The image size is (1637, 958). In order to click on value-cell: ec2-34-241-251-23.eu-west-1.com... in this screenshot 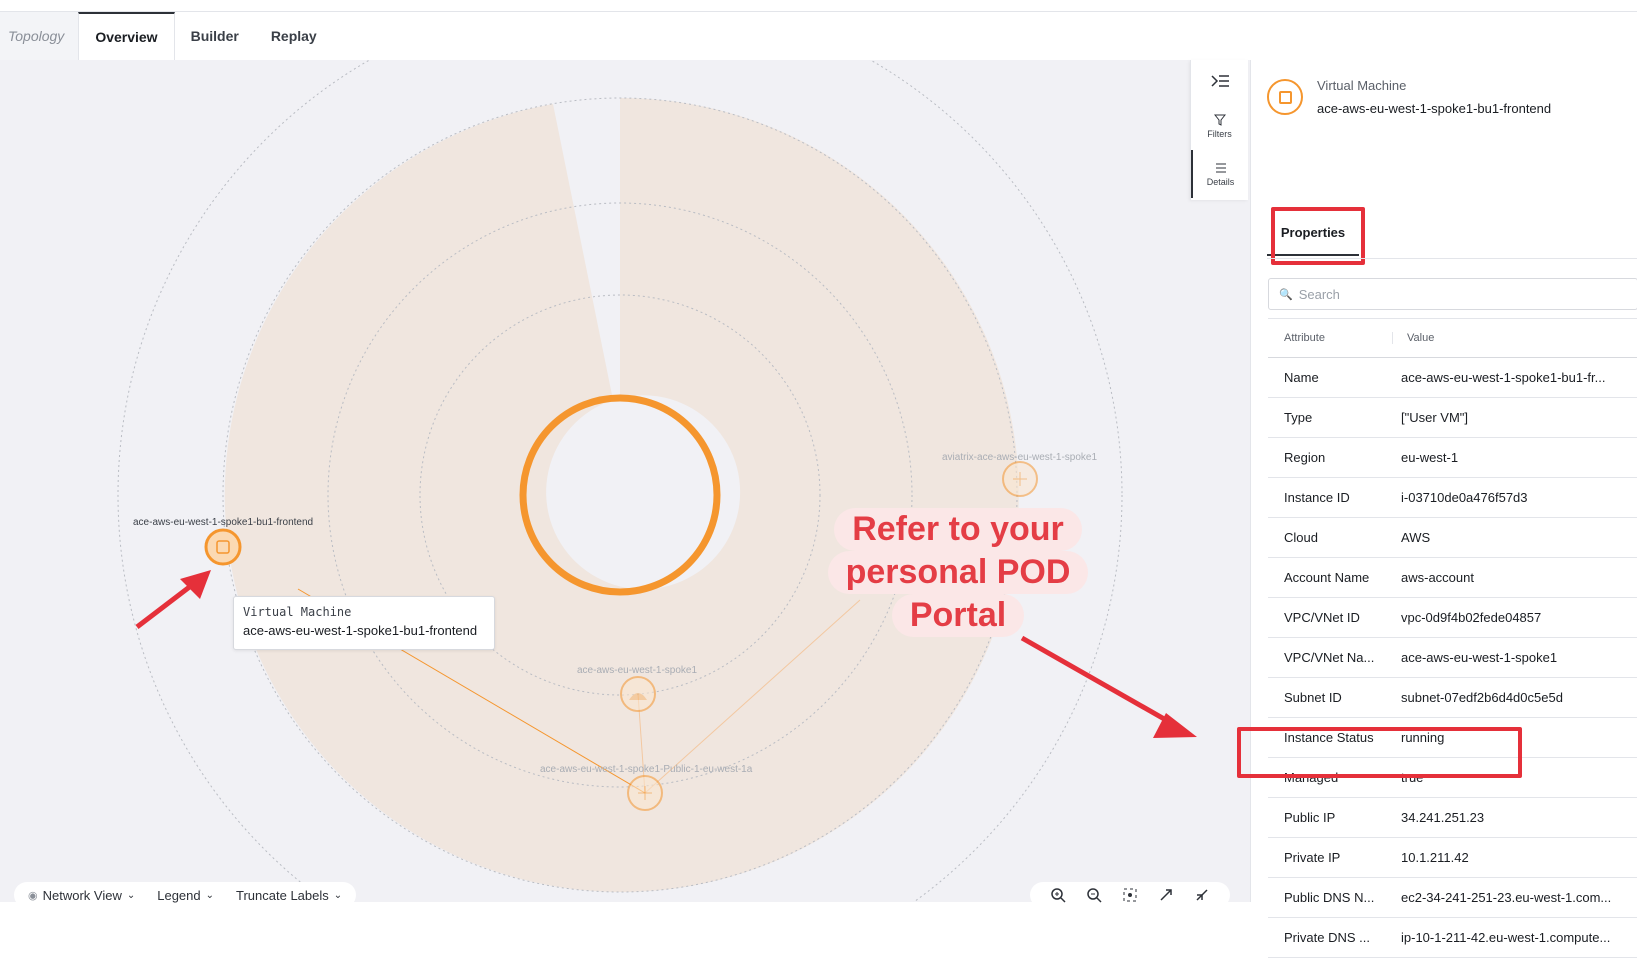, I will do `click(1506, 897)`.